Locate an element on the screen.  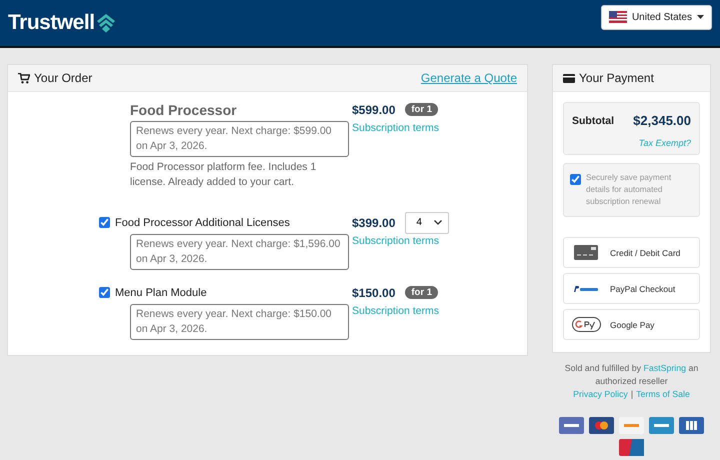
subtotal-amount: $2,345.00 is located at coordinates (662, 120).